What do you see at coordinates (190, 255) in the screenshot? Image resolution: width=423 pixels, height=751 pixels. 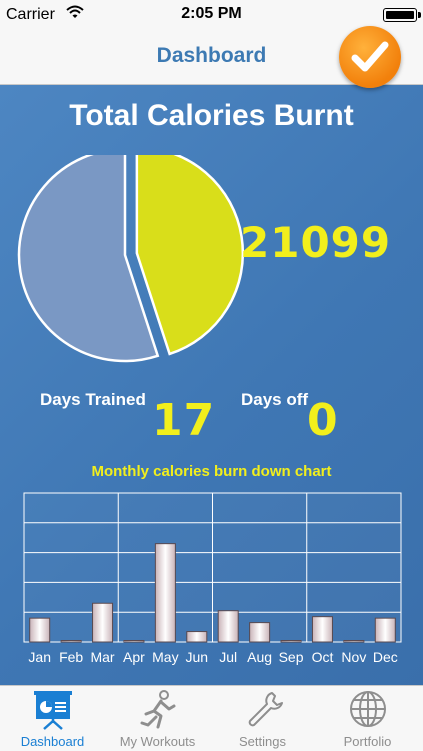 I see `pie-slice` at bounding box center [190, 255].